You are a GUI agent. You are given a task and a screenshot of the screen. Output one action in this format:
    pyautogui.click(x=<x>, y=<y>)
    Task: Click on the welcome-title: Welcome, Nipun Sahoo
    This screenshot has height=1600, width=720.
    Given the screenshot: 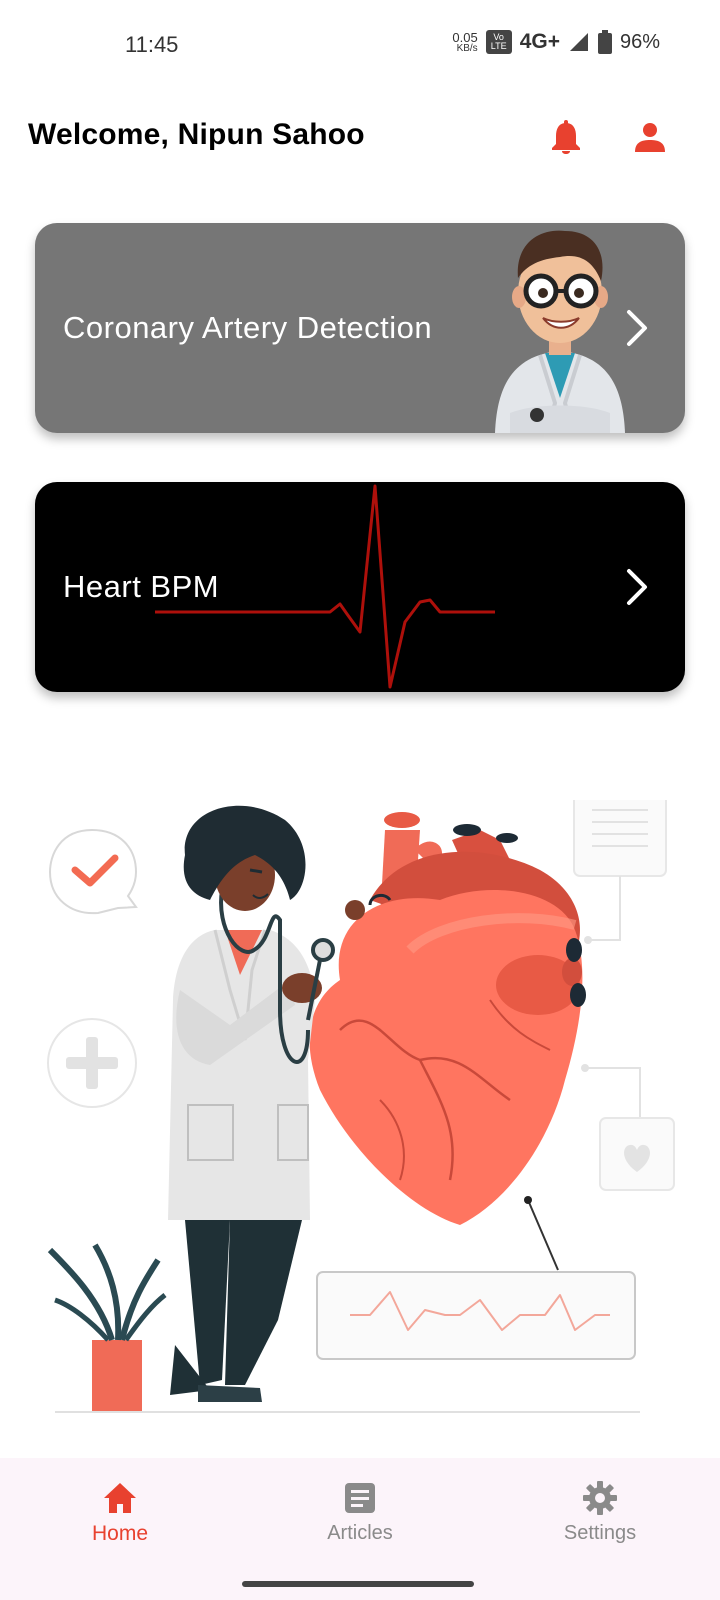 What is the action you would take?
    pyautogui.click(x=196, y=134)
    